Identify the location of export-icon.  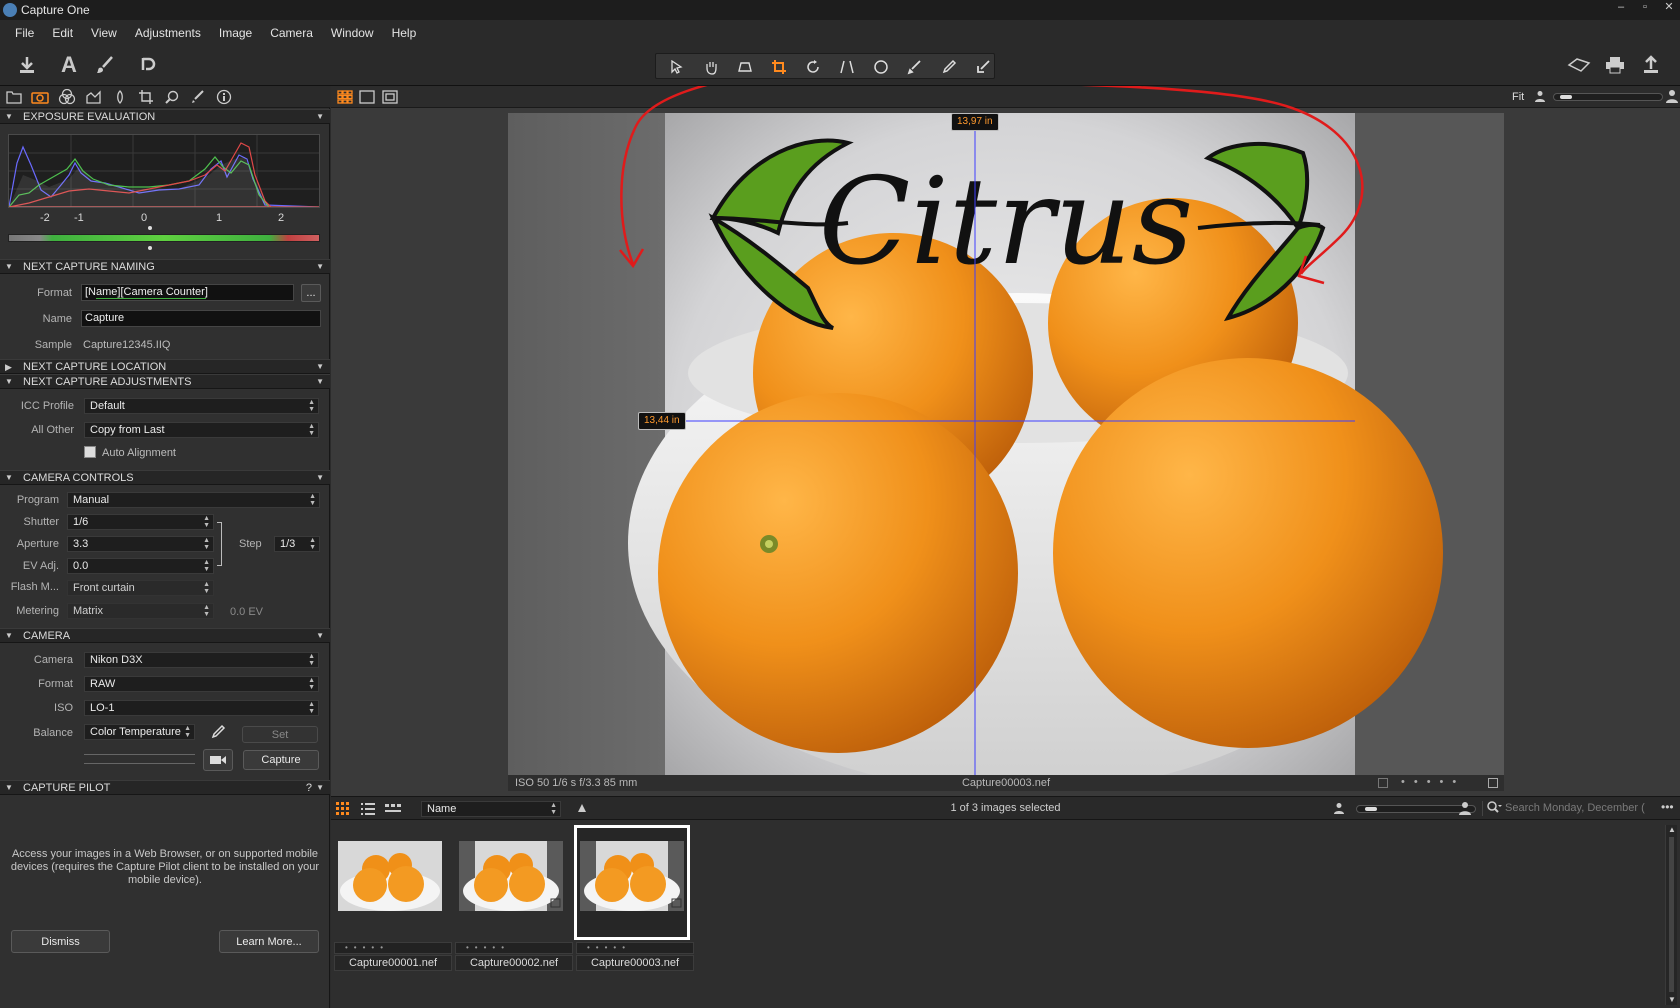
(1651, 65).